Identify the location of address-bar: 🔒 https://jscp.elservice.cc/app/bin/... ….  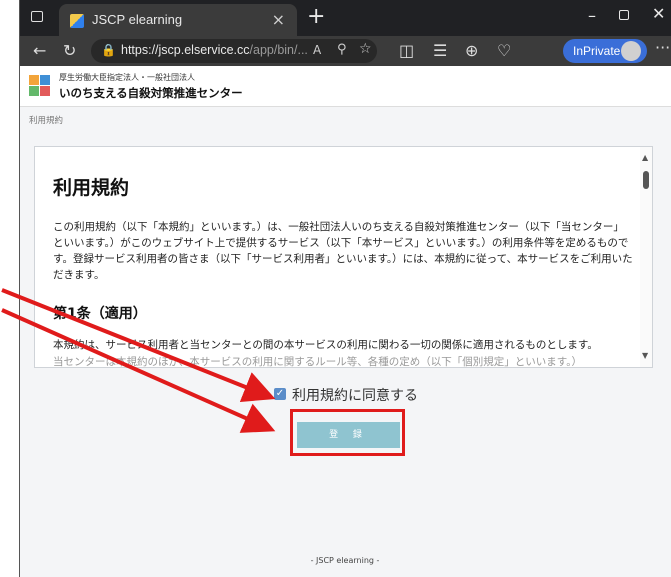
(234, 51).